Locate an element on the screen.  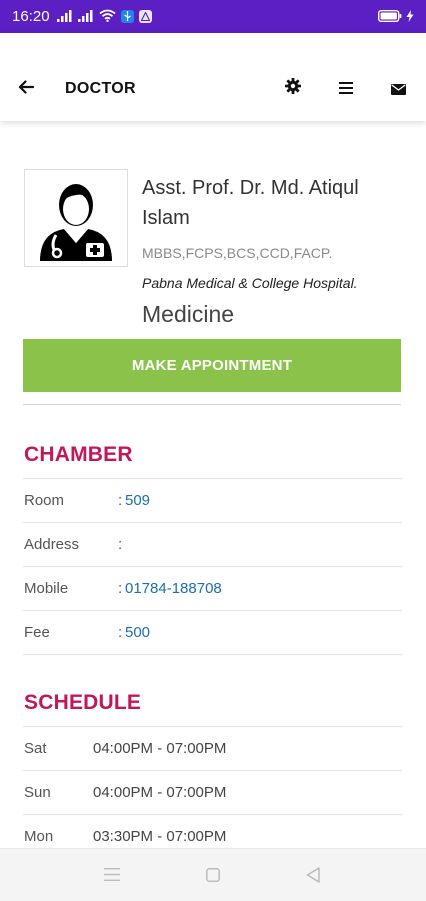
schedule-row: Sun 04:00PM - 07:00PM is located at coordinates (212, 793).